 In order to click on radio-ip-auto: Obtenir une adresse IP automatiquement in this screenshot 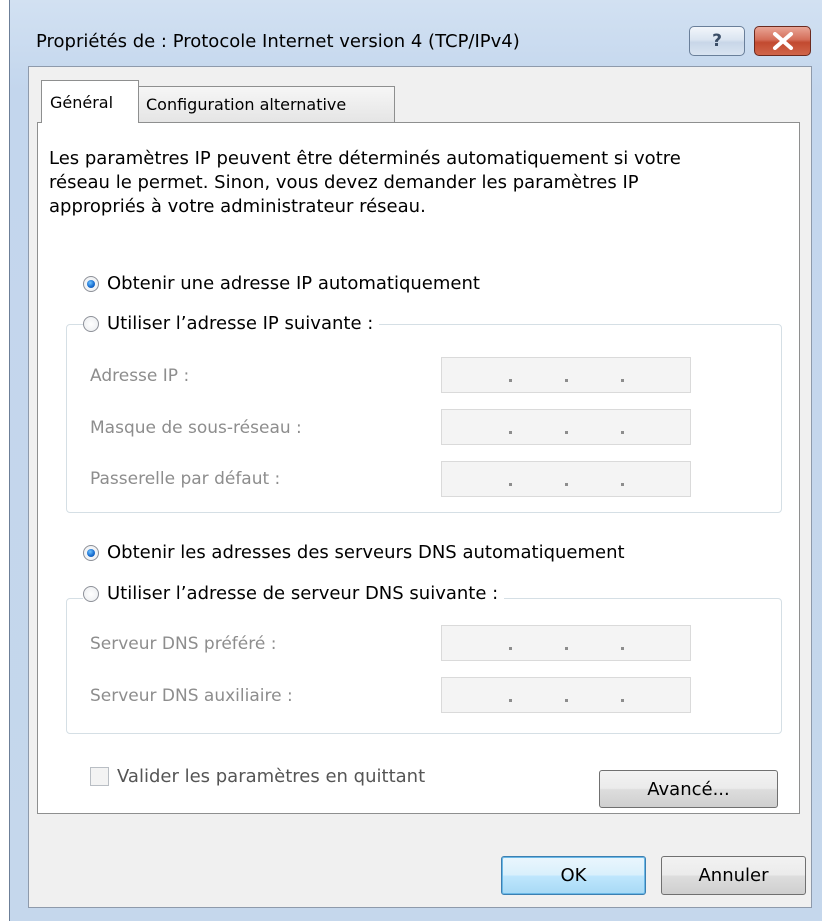, I will do `click(284, 283)`.